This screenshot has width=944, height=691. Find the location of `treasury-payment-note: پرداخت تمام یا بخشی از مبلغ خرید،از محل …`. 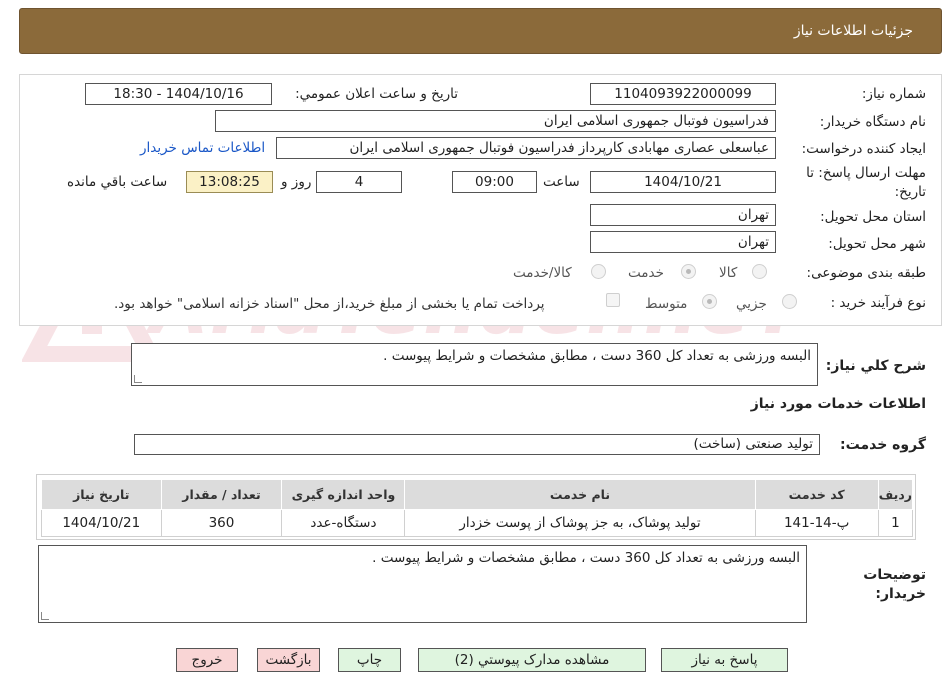

treasury-payment-note: پرداخت تمام یا بخشی از مبلغ خرید،از محل … is located at coordinates (329, 304).